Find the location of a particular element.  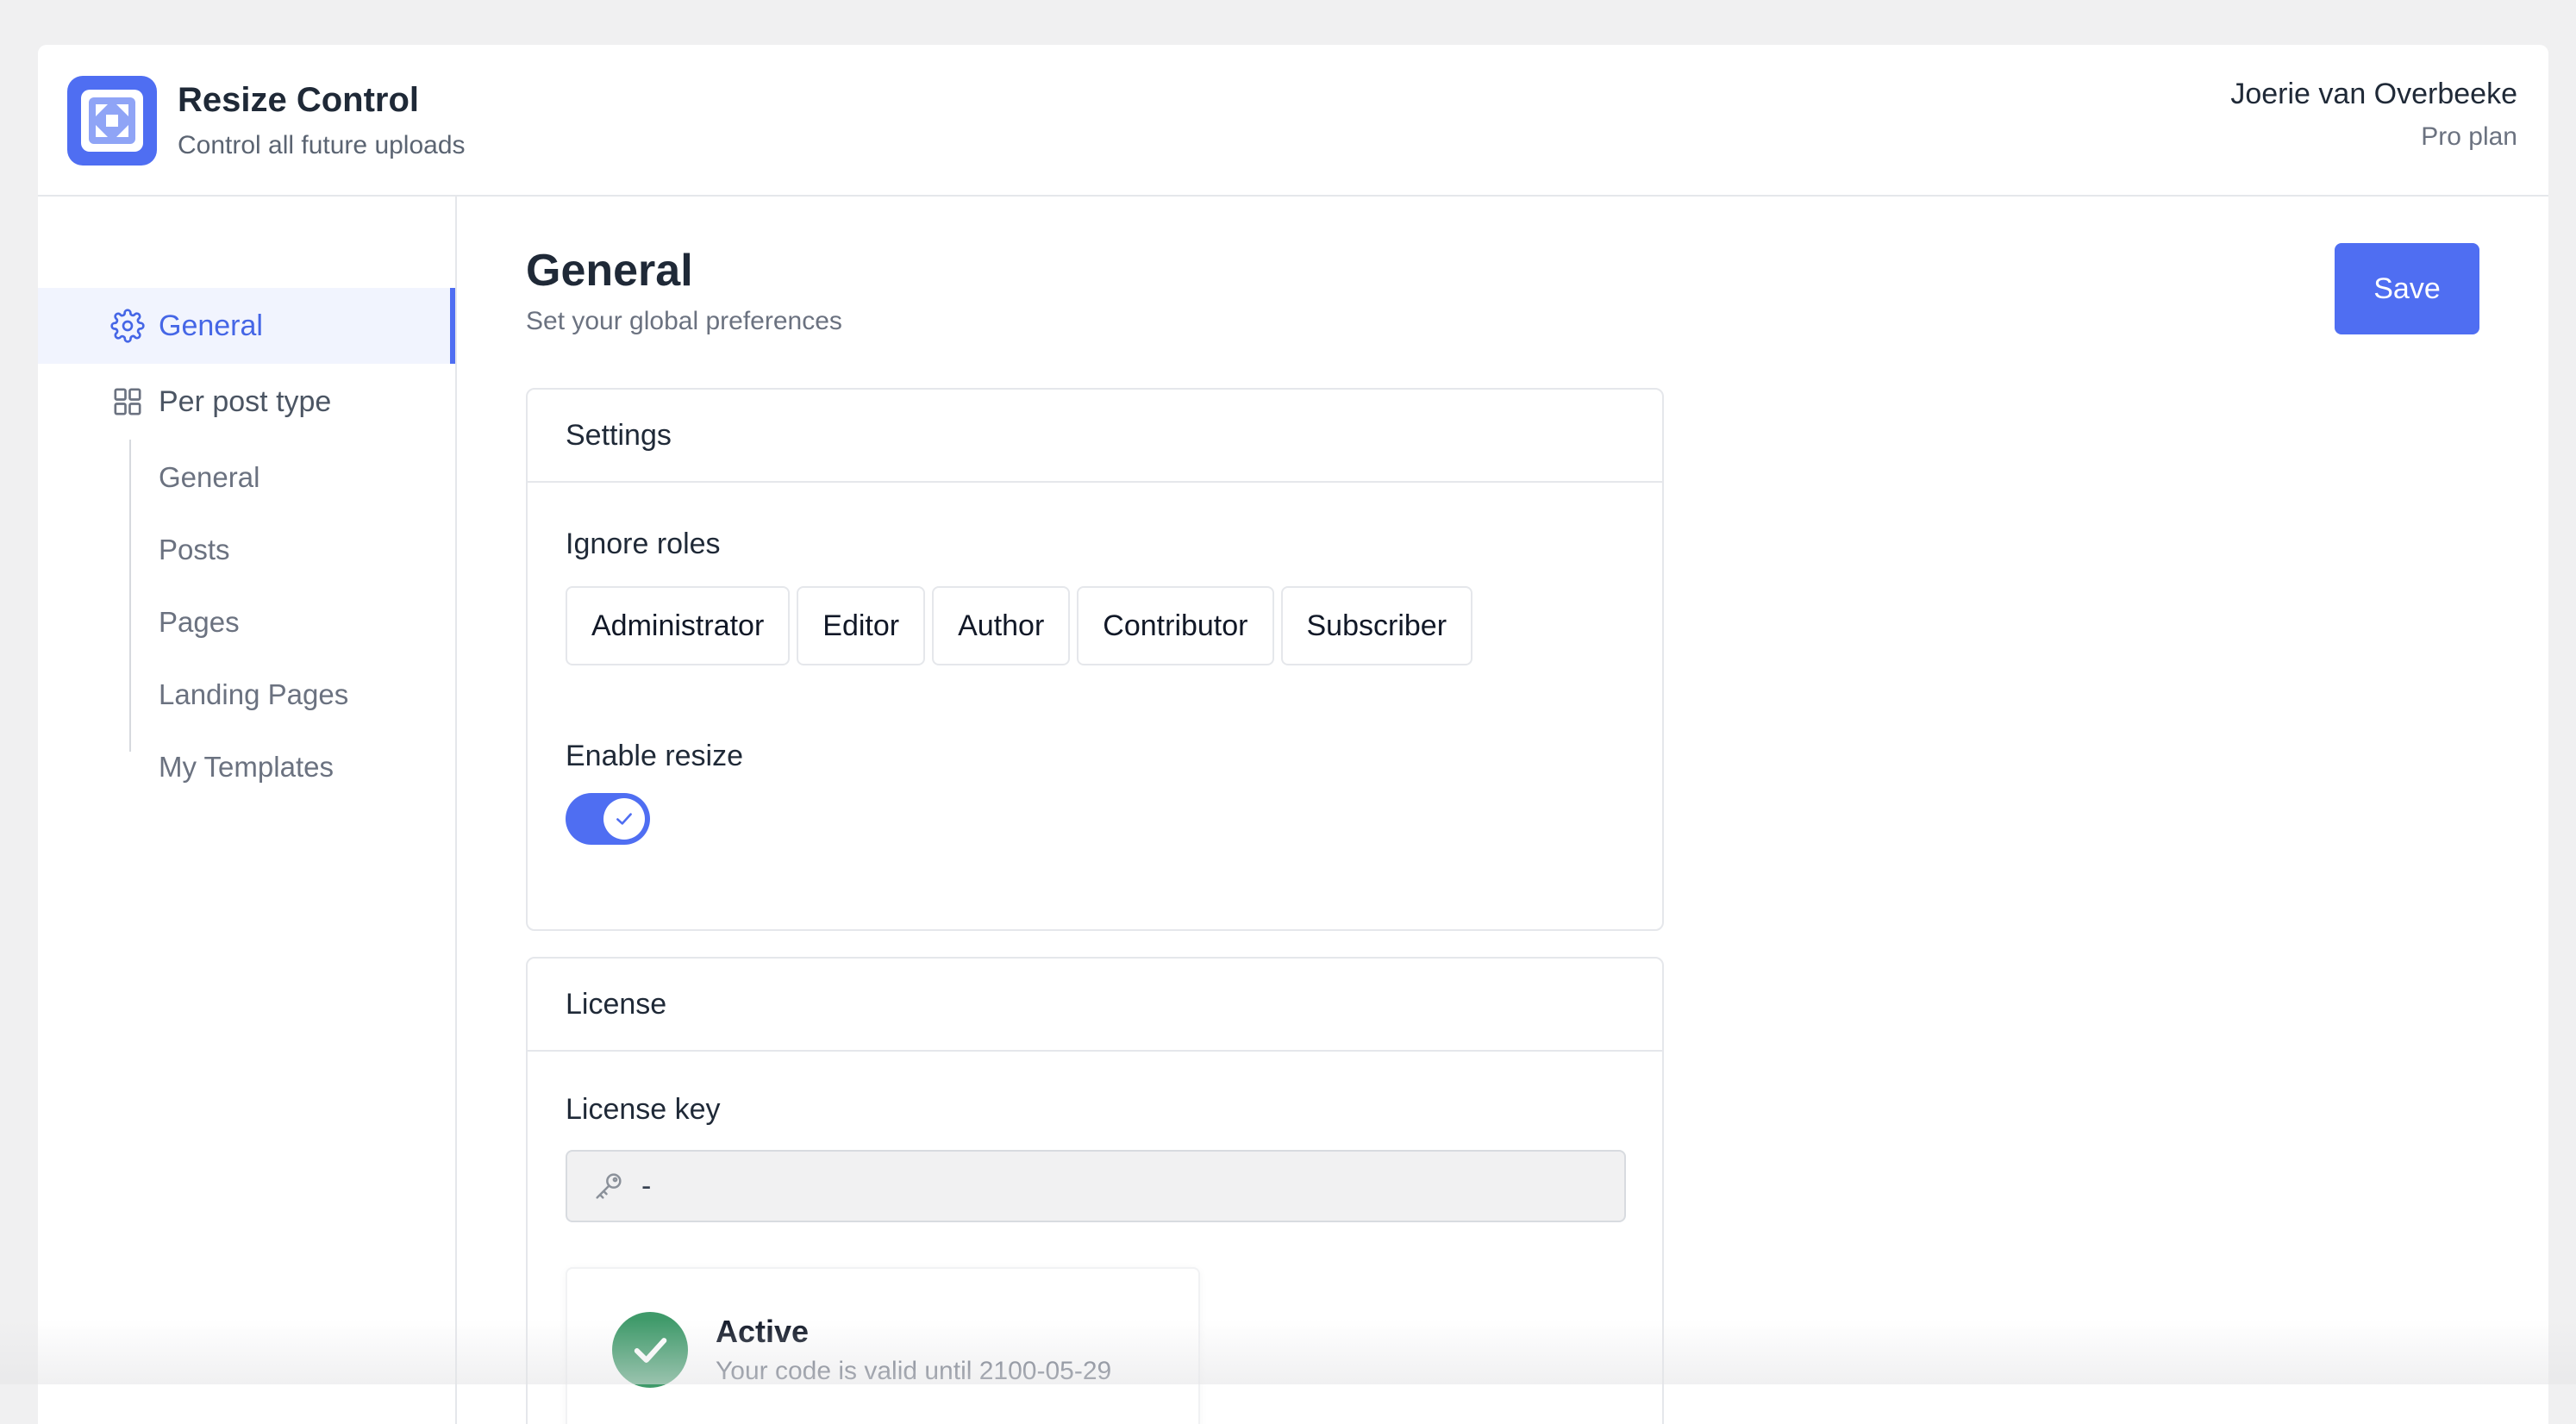

role-button-editor: Editor is located at coordinates (861, 625).